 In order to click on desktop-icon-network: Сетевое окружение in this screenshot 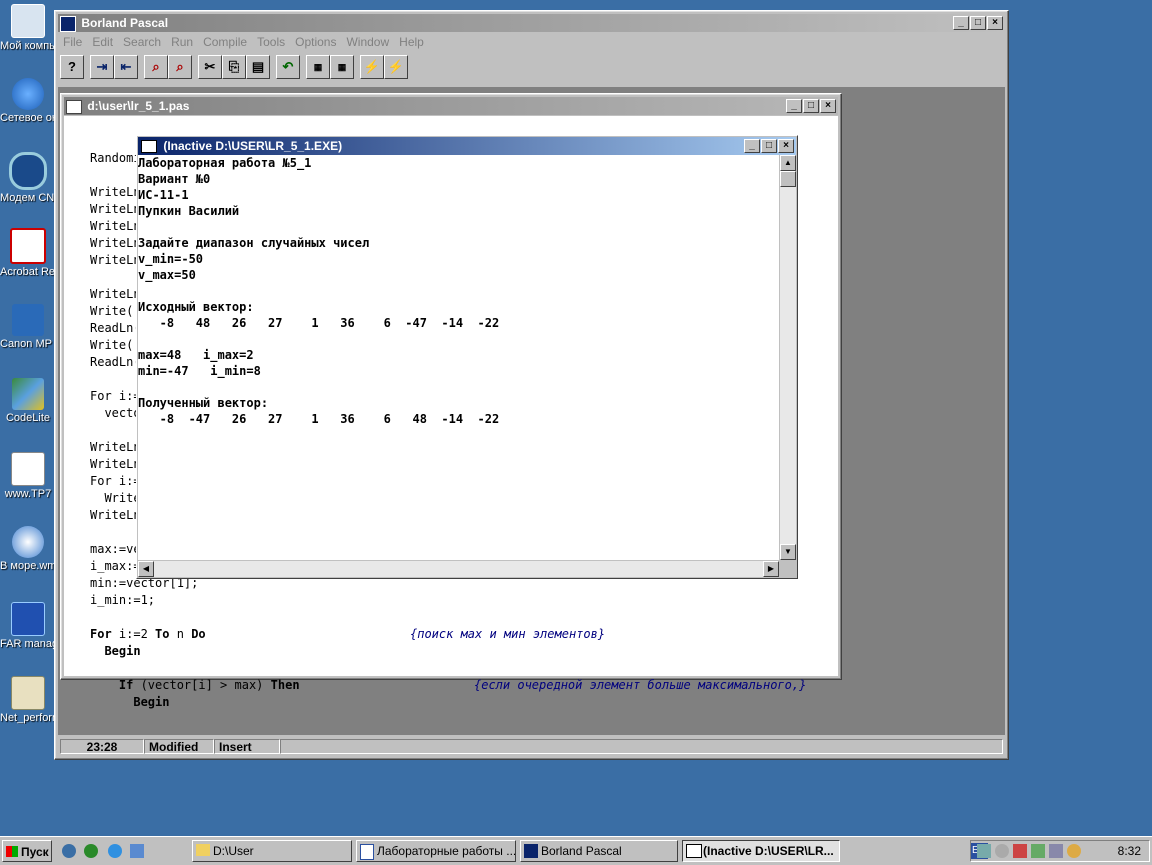, I will do `click(28, 101)`.